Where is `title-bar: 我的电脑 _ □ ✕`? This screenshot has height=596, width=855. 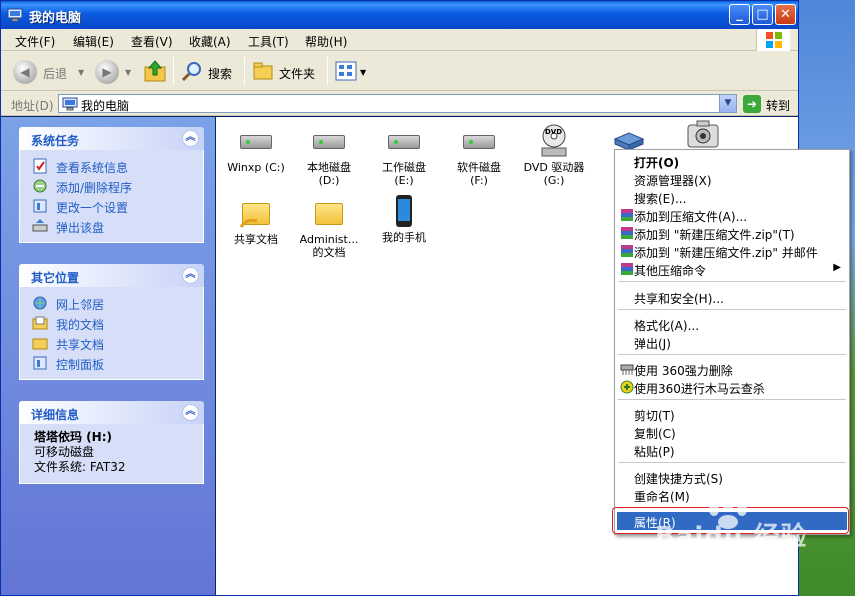 title-bar: 我的电脑 _ □ ✕ is located at coordinates (399, 15).